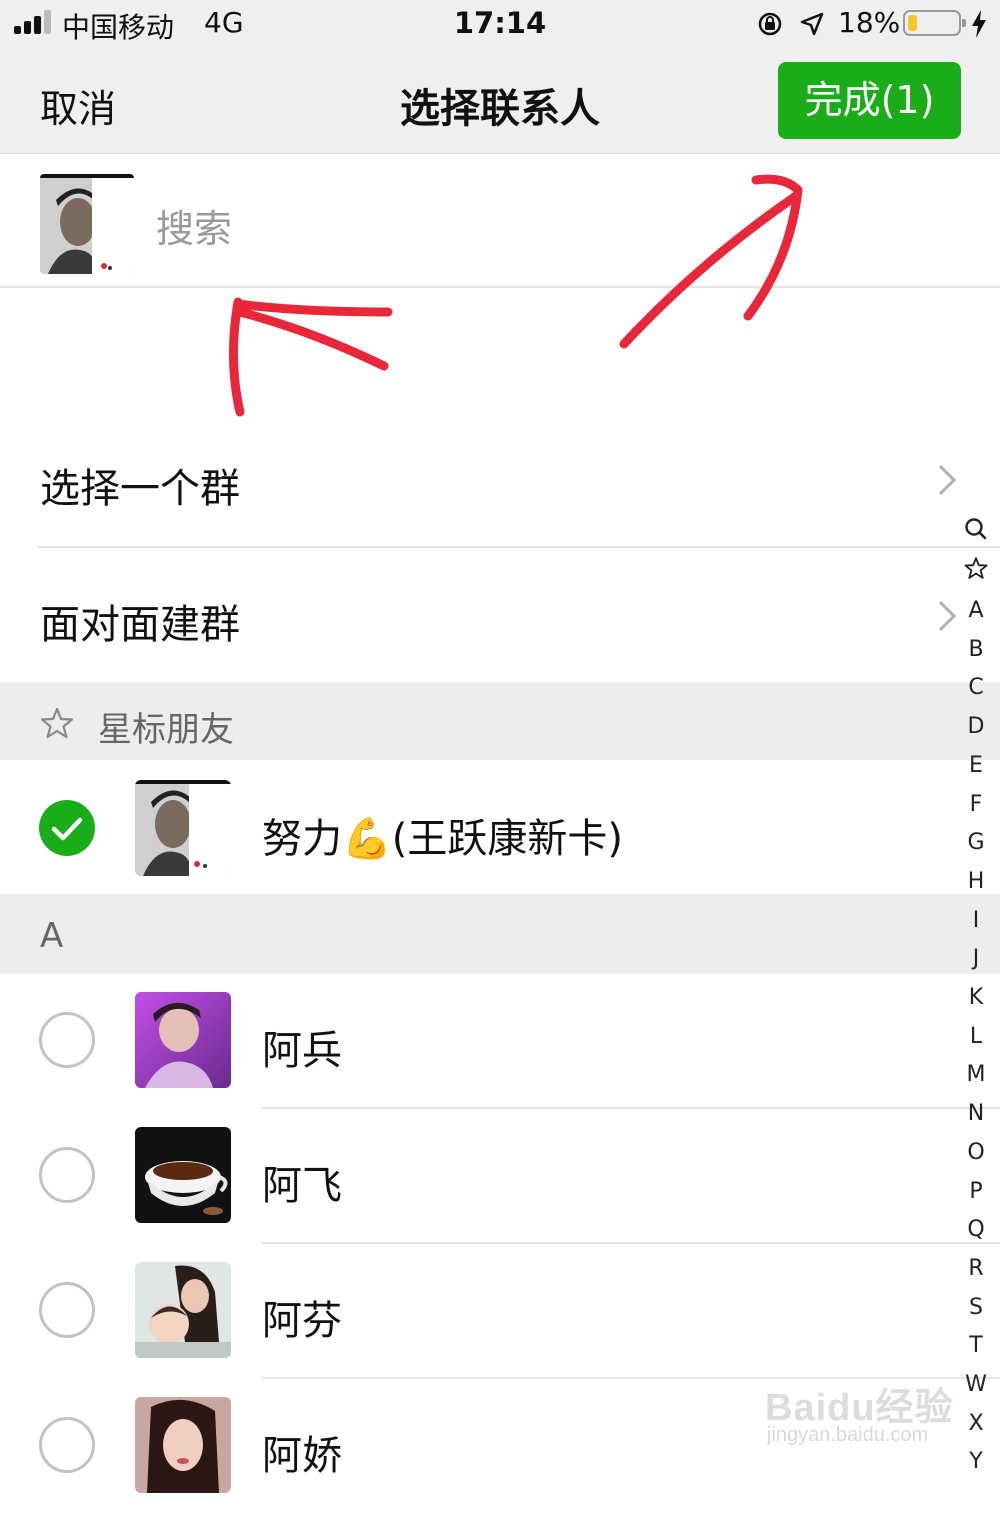  Describe the element at coordinates (859, 1408) in the screenshot. I see `watermark-brand: Baidu经验` at that location.